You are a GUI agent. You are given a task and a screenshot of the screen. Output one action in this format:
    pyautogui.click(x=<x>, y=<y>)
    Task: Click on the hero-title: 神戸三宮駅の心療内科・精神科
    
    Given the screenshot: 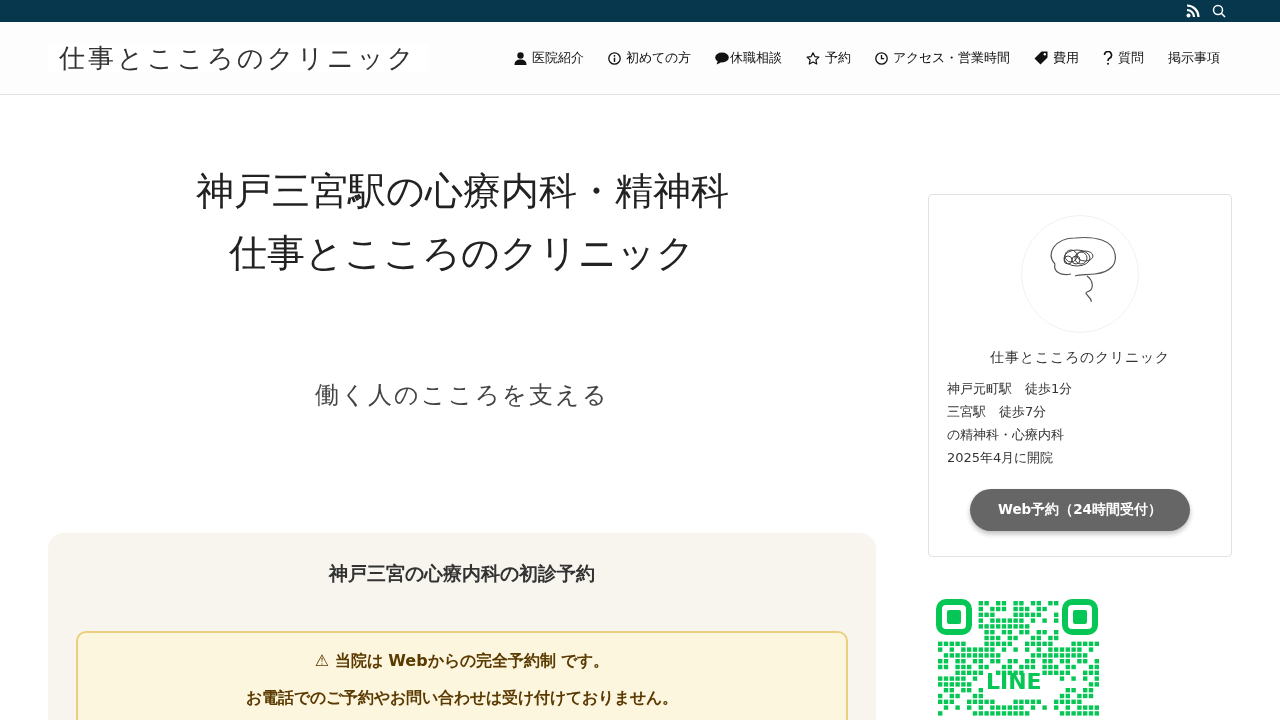 What is the action you would take?
    pyautogui.click(x=462, y=191)
    